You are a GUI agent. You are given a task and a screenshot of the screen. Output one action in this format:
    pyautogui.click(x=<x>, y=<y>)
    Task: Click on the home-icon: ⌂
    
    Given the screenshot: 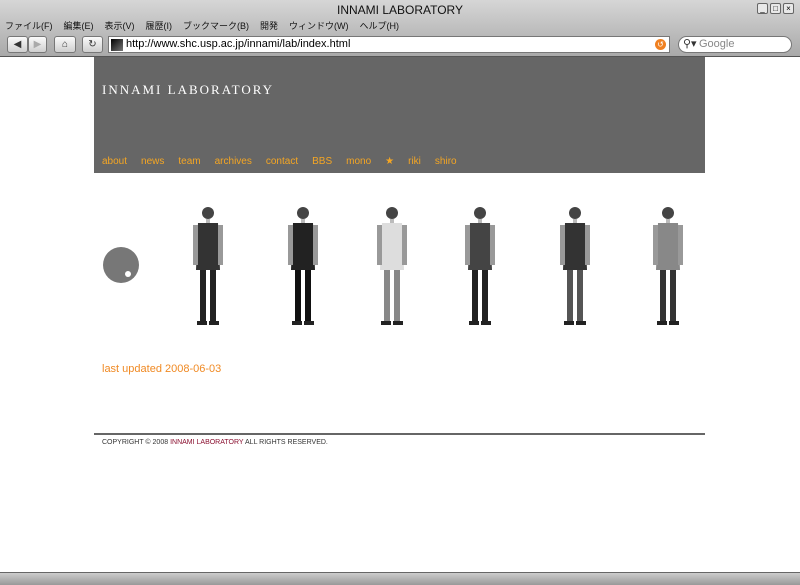 What is the action you would take?
    pyautogui.click(x=65, y=44)
    